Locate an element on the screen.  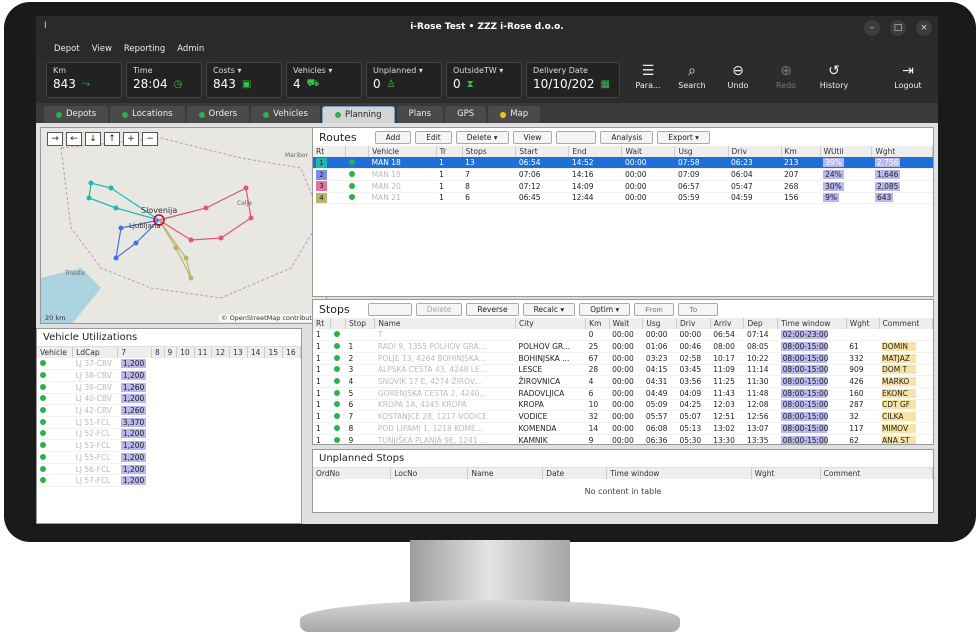
column-header: 11 is located at coordinates (203, 352).